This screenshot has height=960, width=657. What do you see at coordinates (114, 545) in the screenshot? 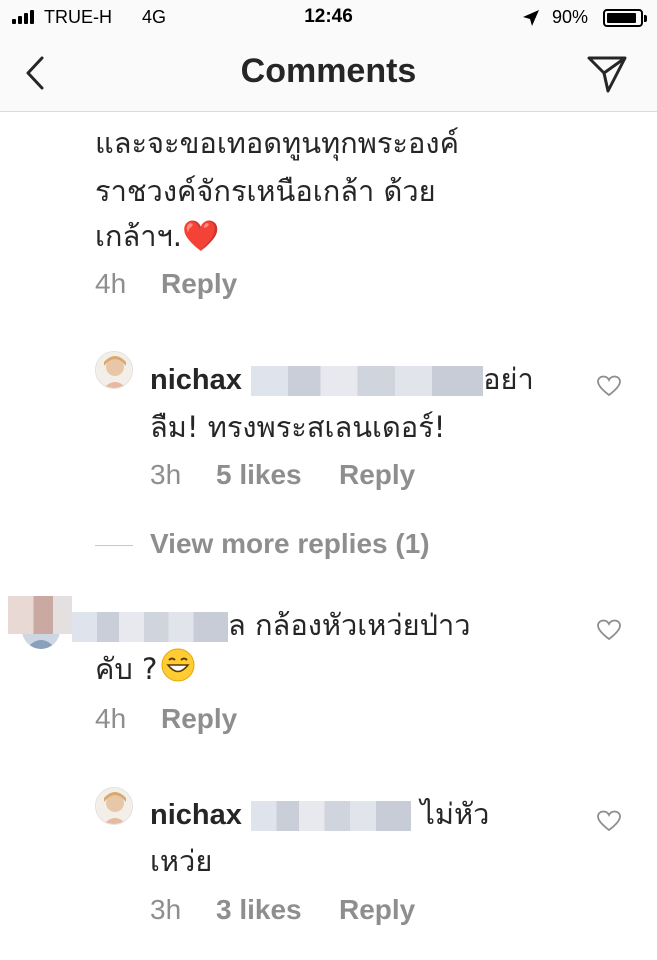
I see `view-more-divider` at bounding box center [114, 545].